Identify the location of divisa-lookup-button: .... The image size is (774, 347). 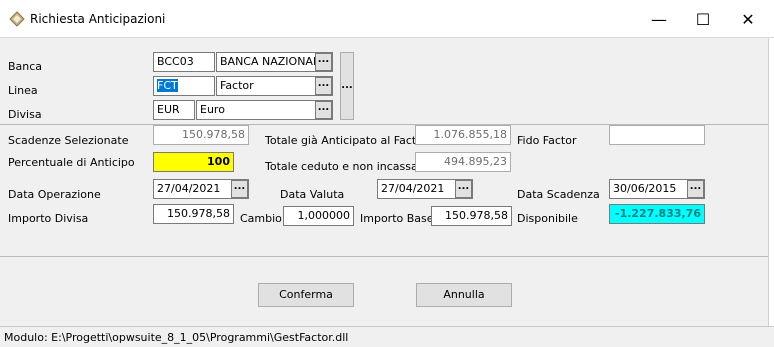
(323, 110).